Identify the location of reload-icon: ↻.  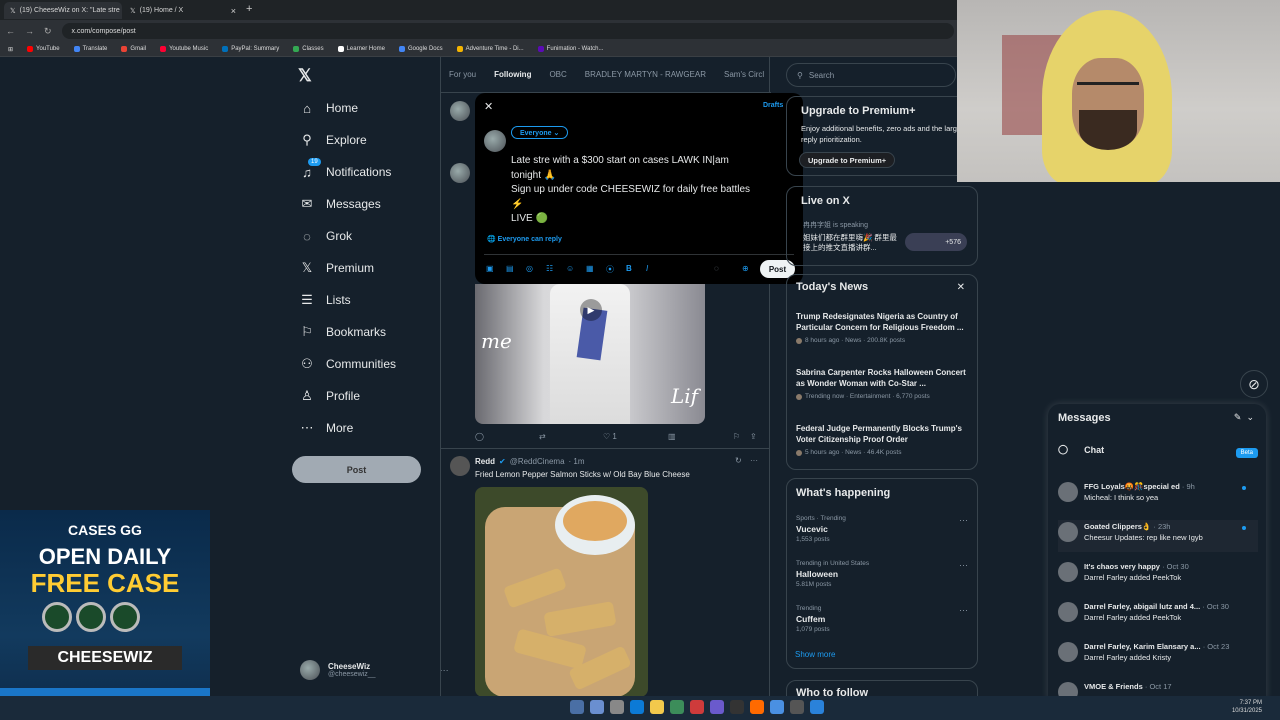
(48, 31).